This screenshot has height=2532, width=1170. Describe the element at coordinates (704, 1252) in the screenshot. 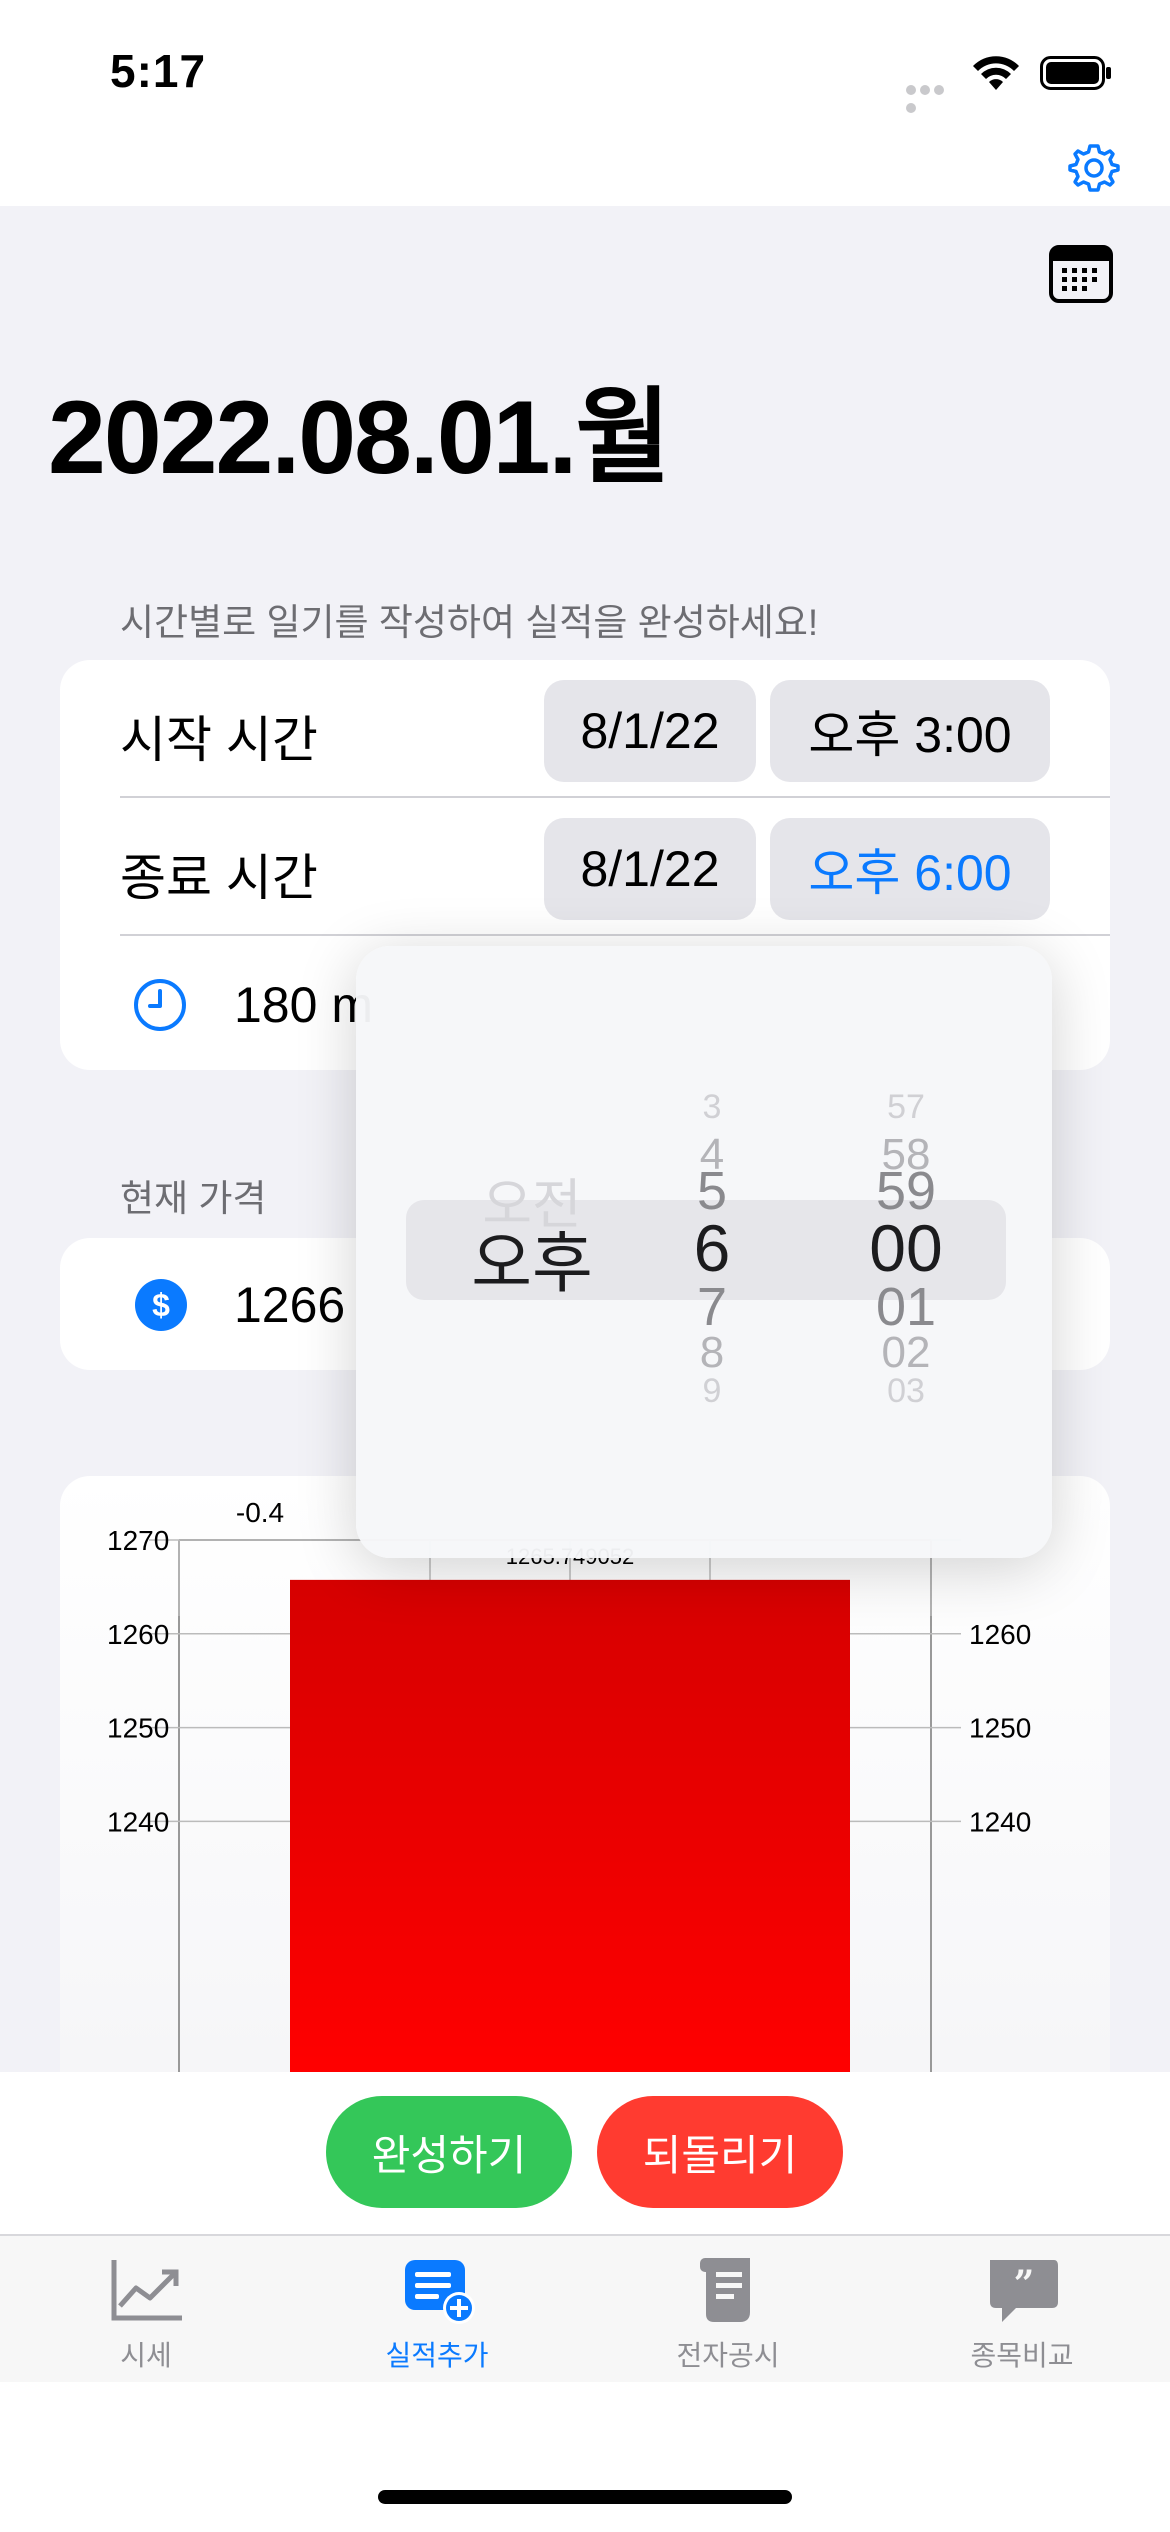

I see `time-picker: 오전 오후 3 4 5 6 7 8 9 57 58 59 00 01 02 03` at that location.